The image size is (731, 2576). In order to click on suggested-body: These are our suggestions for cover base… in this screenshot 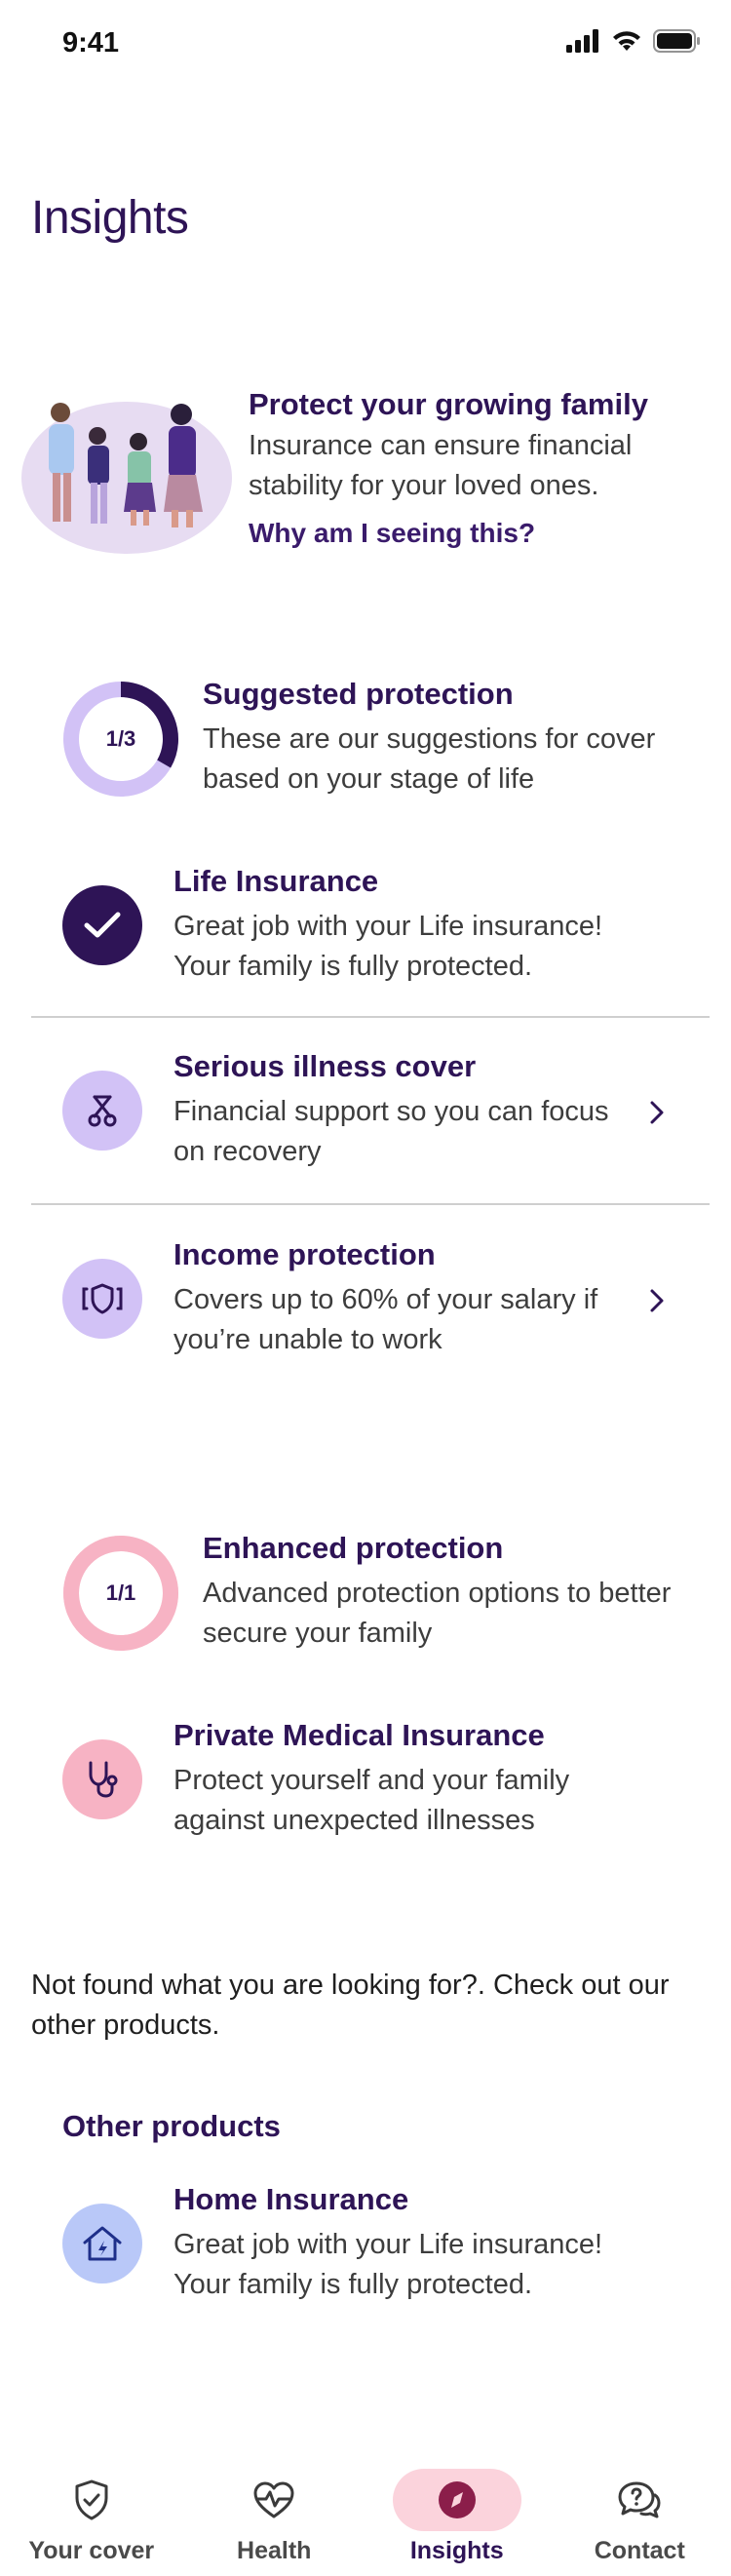, I will do `click(429, 759)`.